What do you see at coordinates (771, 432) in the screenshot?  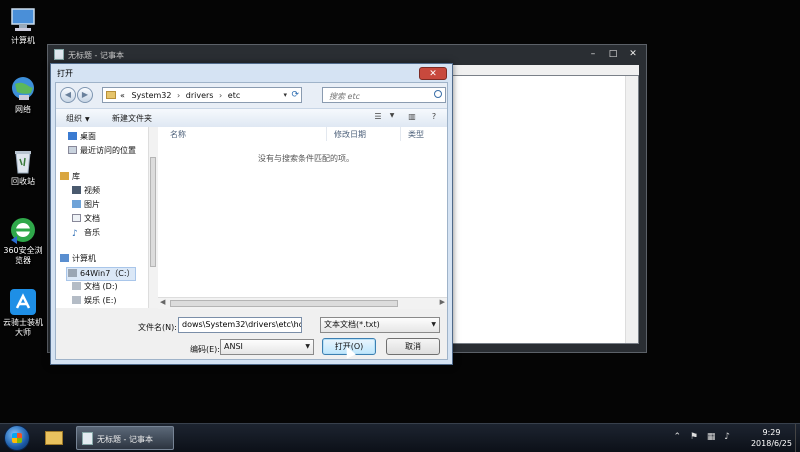 I see `clock-time: 9:29` at bounding box center [771, 432].